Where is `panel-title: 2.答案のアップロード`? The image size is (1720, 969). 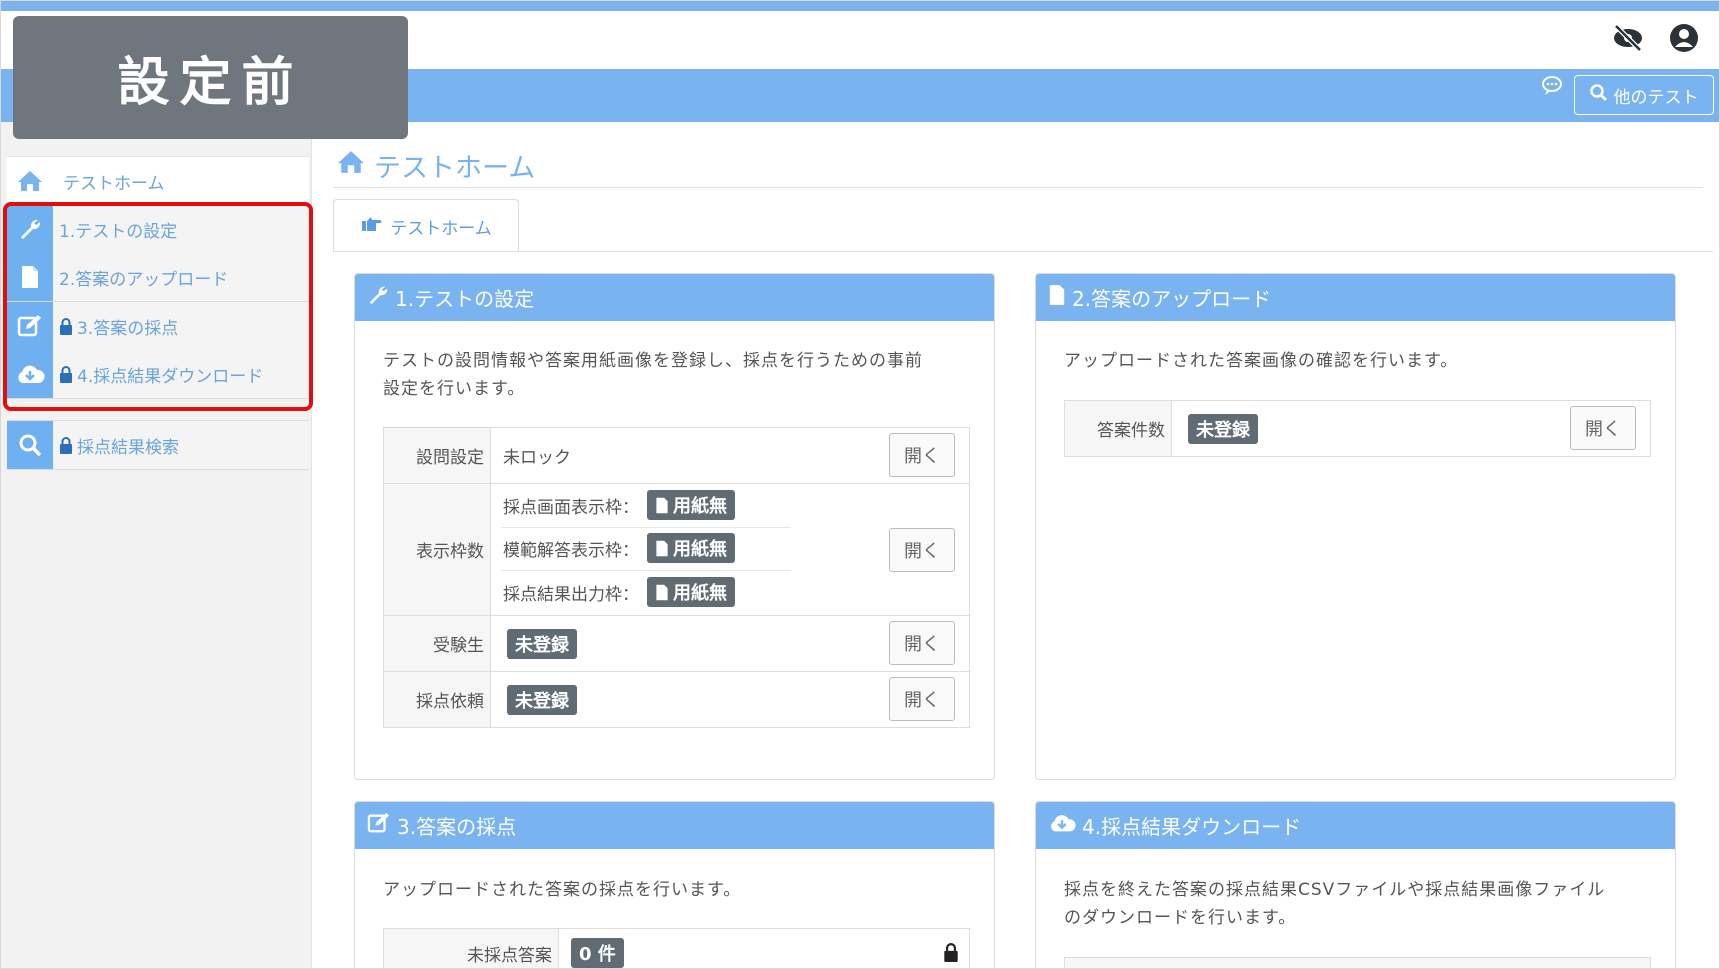 panel-title: 2.答案のアップロード is located at coordinates (1172, 299).